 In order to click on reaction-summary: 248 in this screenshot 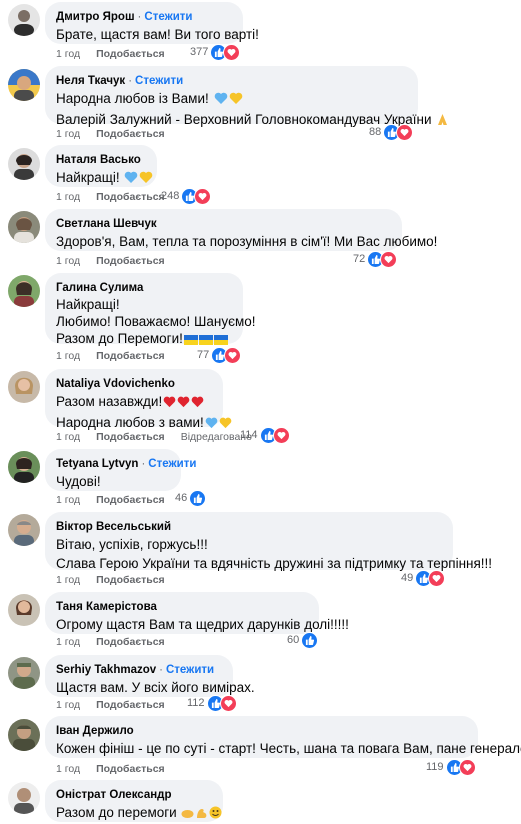, I will do `click(186, 196)`.